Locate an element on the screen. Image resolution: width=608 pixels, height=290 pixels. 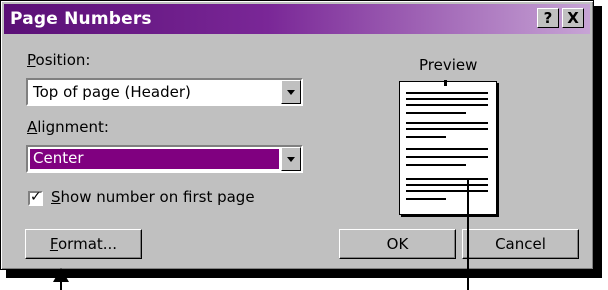
alignment-value: Center is located at coordinates (154, 159).